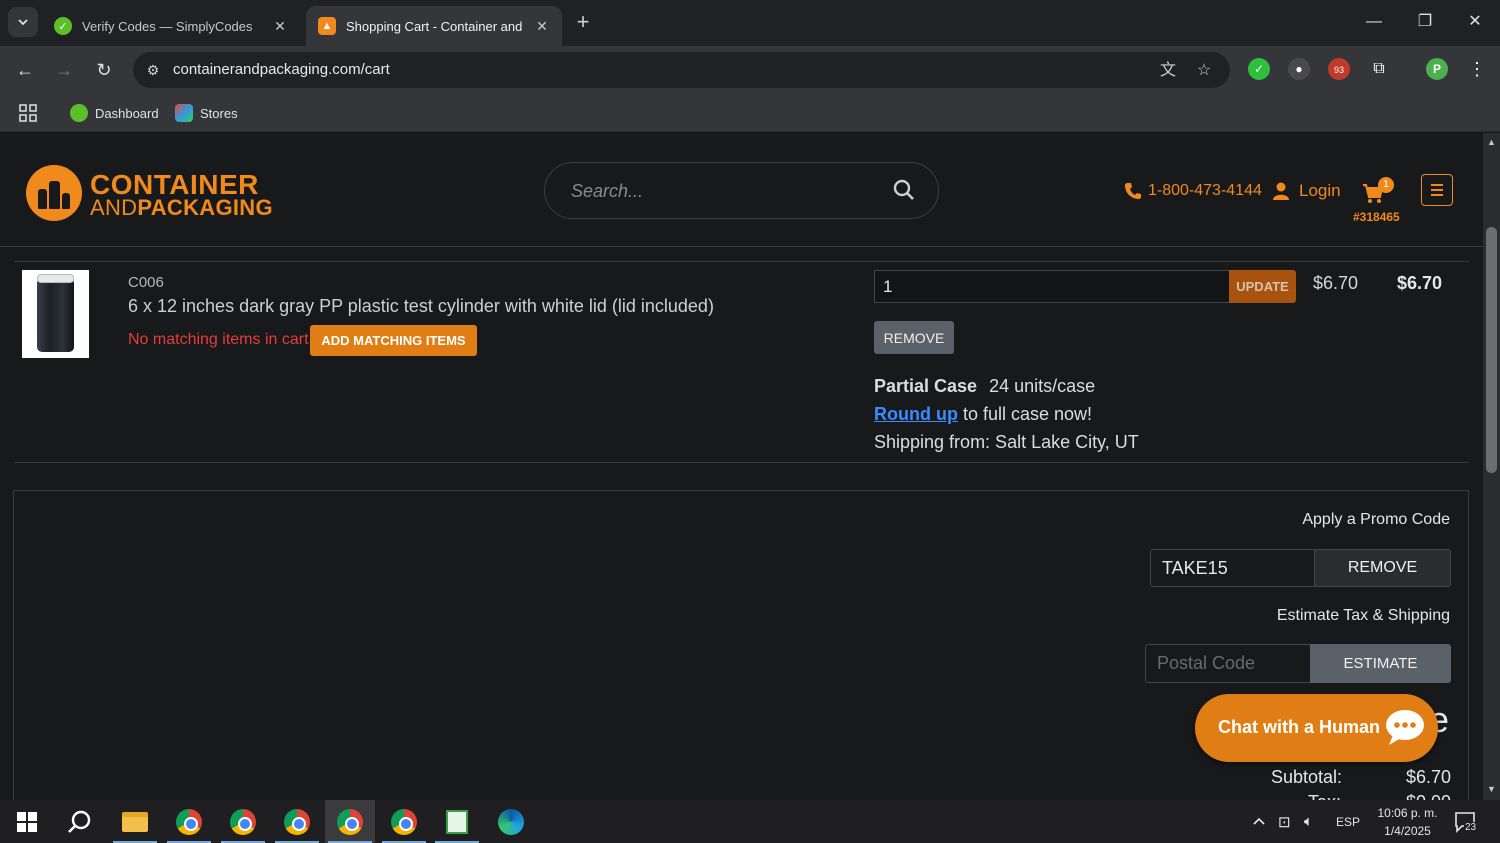 The image size is (1500, 843). What do you see at coordinates (1437, 190) in the screenshot?
I see `hamburger-menu-button` at bounding box center [1437, 190].